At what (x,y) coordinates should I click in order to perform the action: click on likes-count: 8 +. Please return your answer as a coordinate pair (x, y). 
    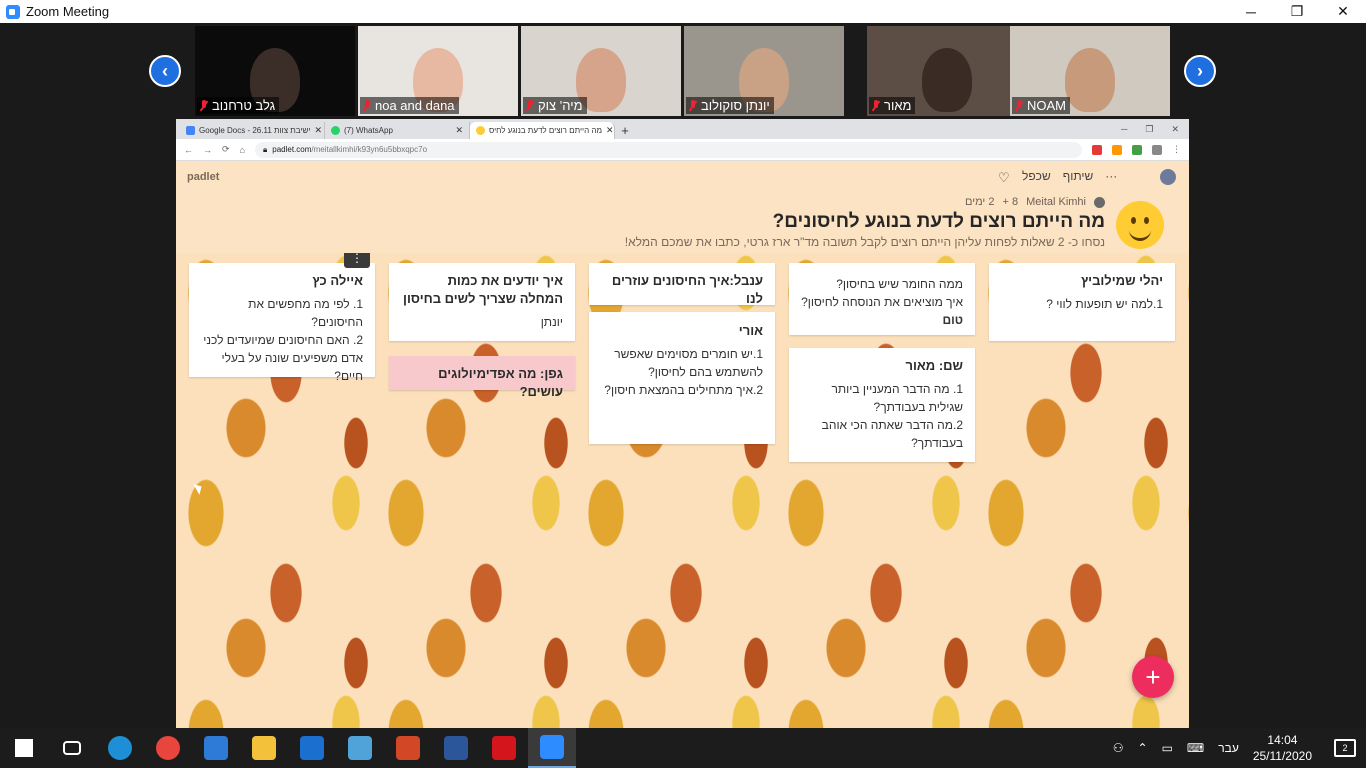
    Looking at the image, I should click on (1010, 202).